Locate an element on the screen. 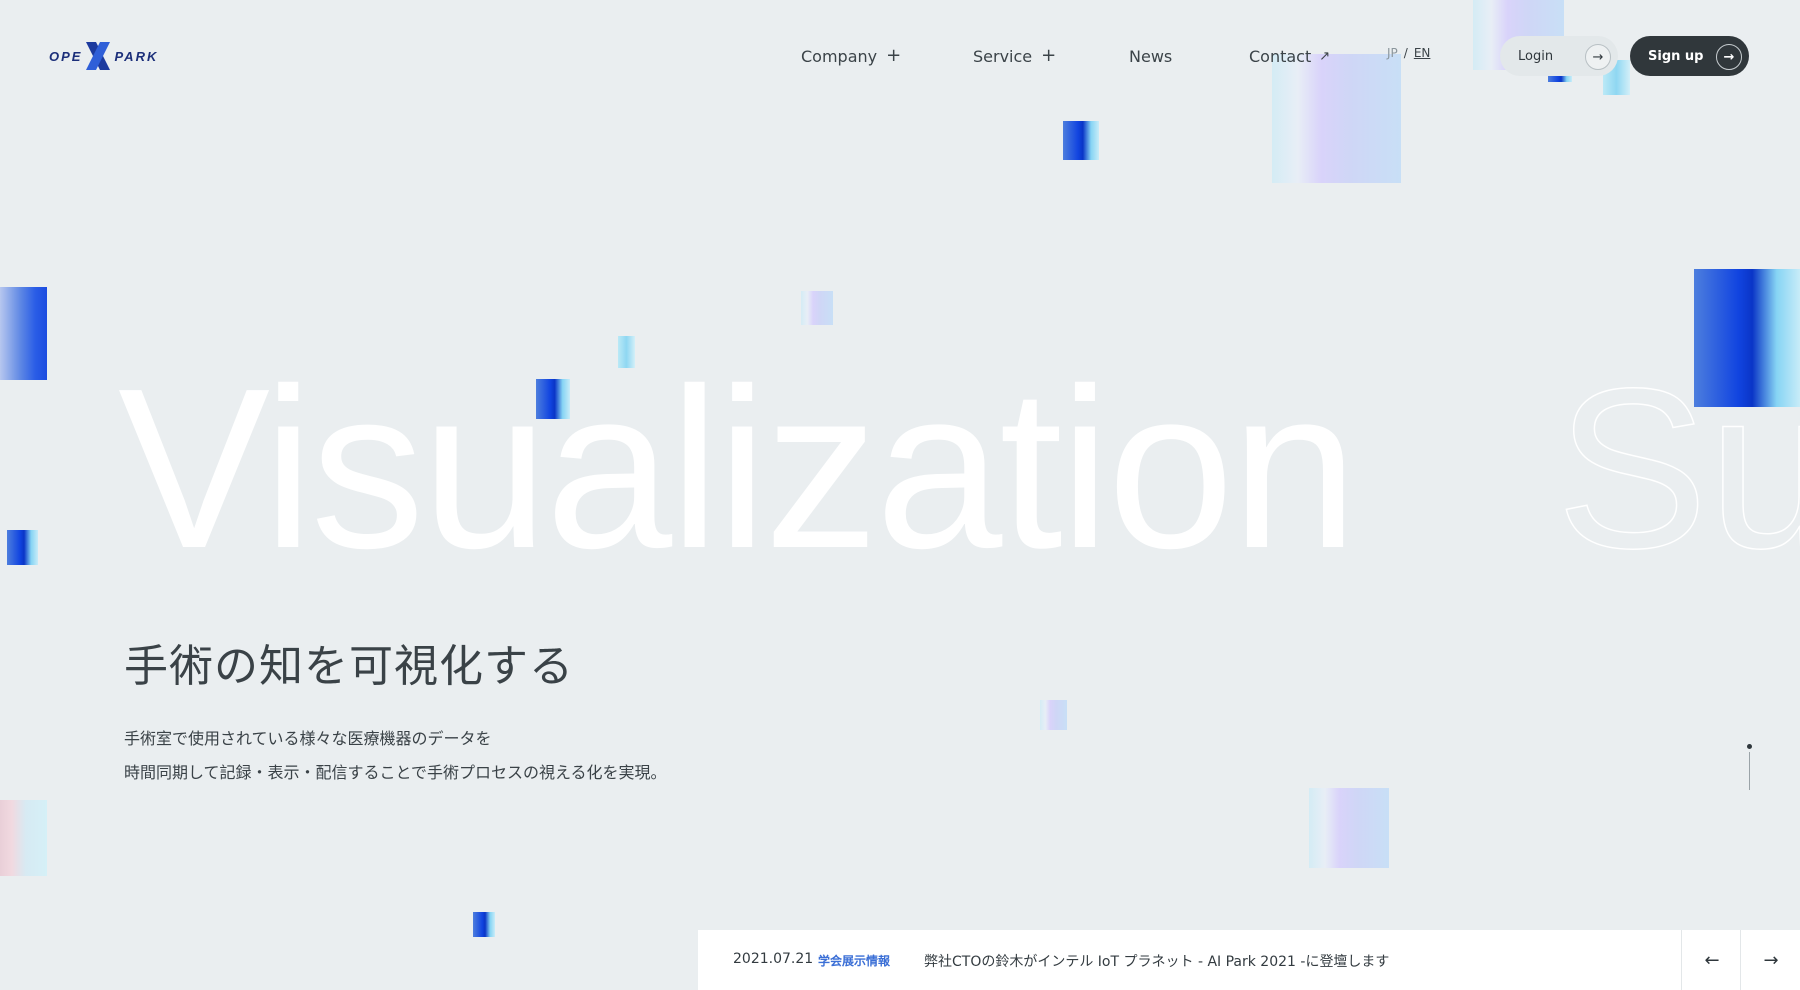  hero-description-line: 時間同期して記録・表示・配信することで手術プロセスの視える化を実現。 is located at coordinates (395, 772).